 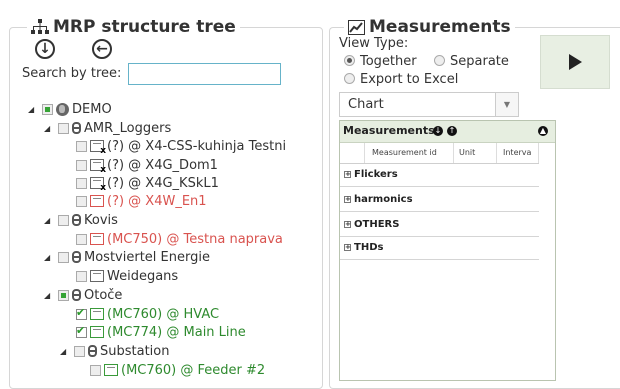 I want to click on tree-node-x4g-kskl1: (?) @ X4G_KSkL1, so click(x=147, y=183).